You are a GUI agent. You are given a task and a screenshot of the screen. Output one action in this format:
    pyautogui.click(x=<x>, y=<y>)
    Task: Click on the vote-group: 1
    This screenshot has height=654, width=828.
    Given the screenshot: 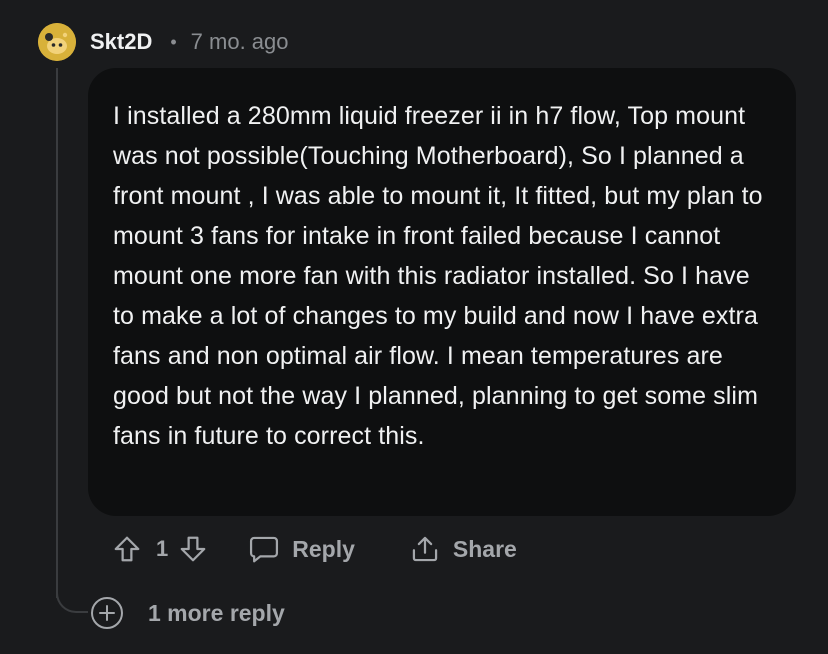 What is the action you would take?
    pyautogui.click(x=160, y=549)
    